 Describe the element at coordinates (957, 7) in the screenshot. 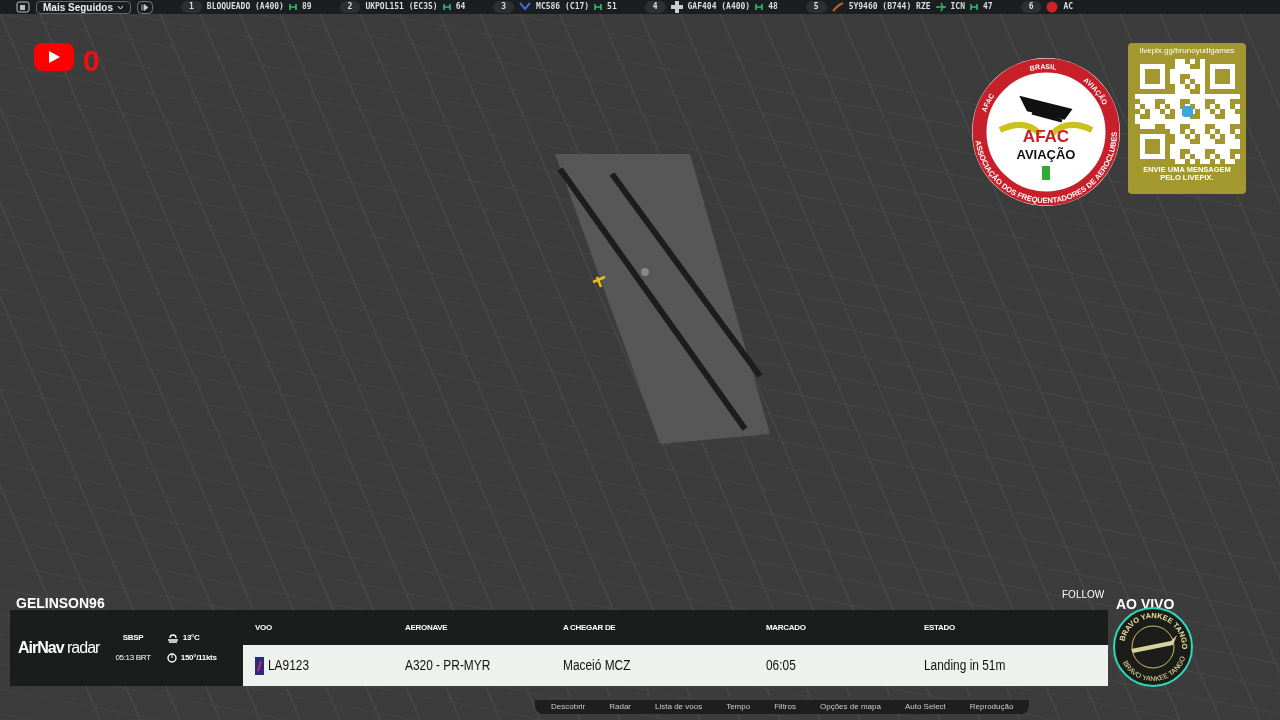

I see `flight-destination: ICN` at that location.